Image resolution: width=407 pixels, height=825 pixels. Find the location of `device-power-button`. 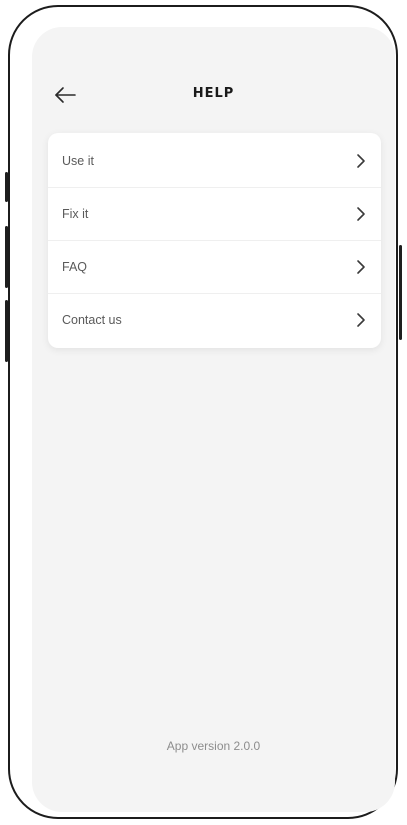

device-power-button is located at coordinates (400, 292).